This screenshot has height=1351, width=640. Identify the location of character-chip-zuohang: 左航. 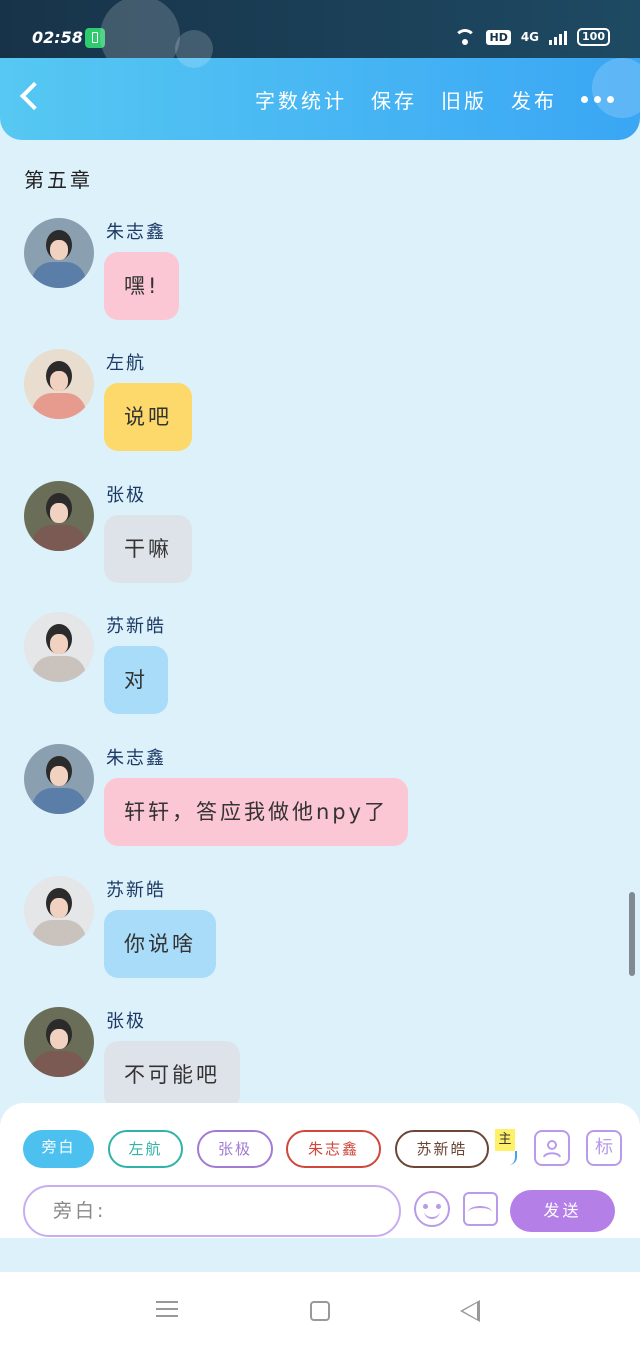
(145, 1149).